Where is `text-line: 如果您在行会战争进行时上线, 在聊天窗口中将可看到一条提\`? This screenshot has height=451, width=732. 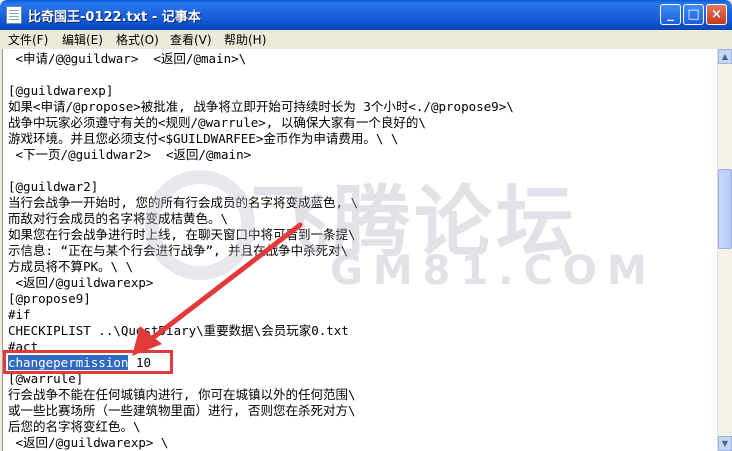 text-line: 如果您在行会战争进行时上线, 在聊天窗口中将可看到一条提\ is located at coordinates (182, 234).